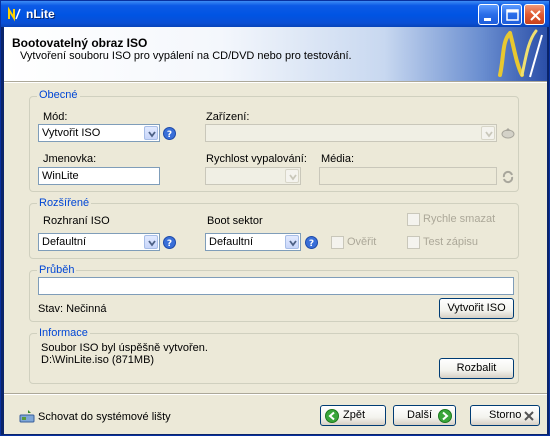  I want to click on burn-speed-label: Rychlost vypalování:, so click(256, 159).